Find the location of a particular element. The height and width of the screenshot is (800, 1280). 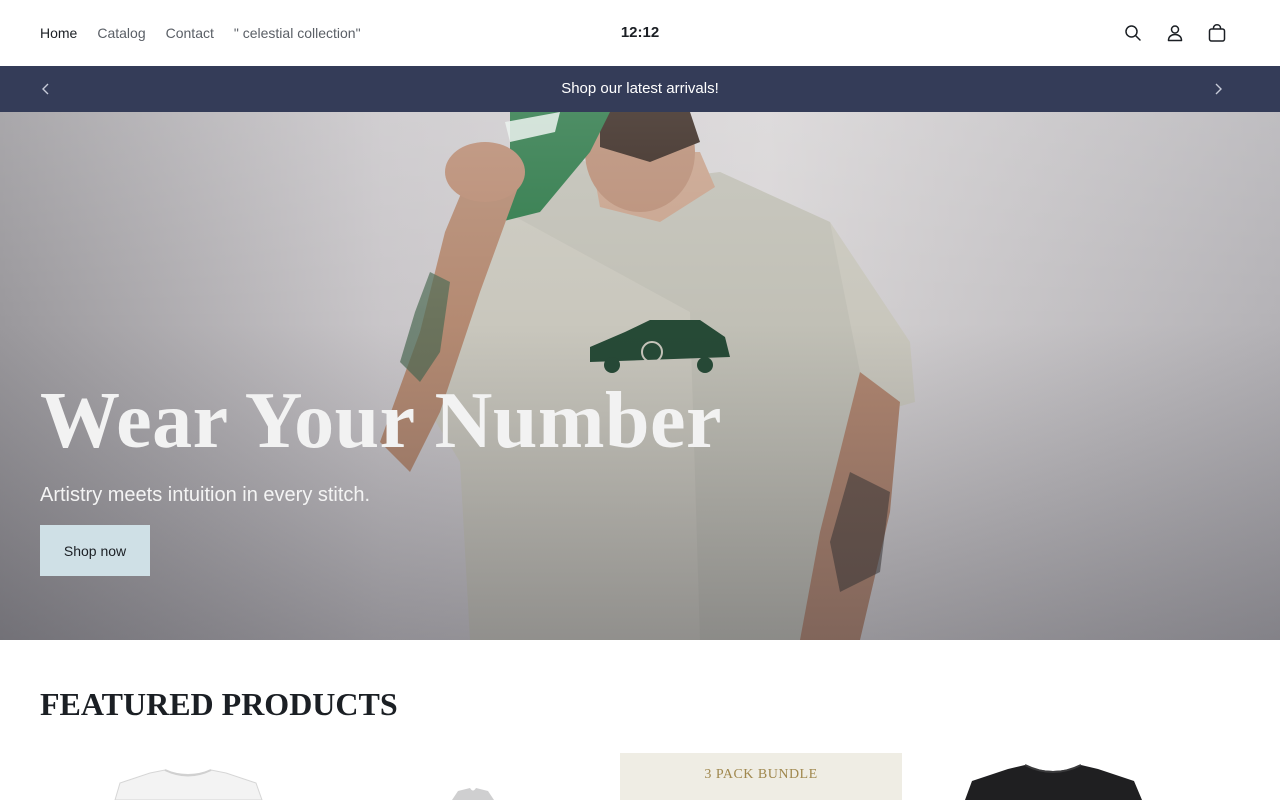

product-card-grey-tshirt is located at coordinates (471, 776).